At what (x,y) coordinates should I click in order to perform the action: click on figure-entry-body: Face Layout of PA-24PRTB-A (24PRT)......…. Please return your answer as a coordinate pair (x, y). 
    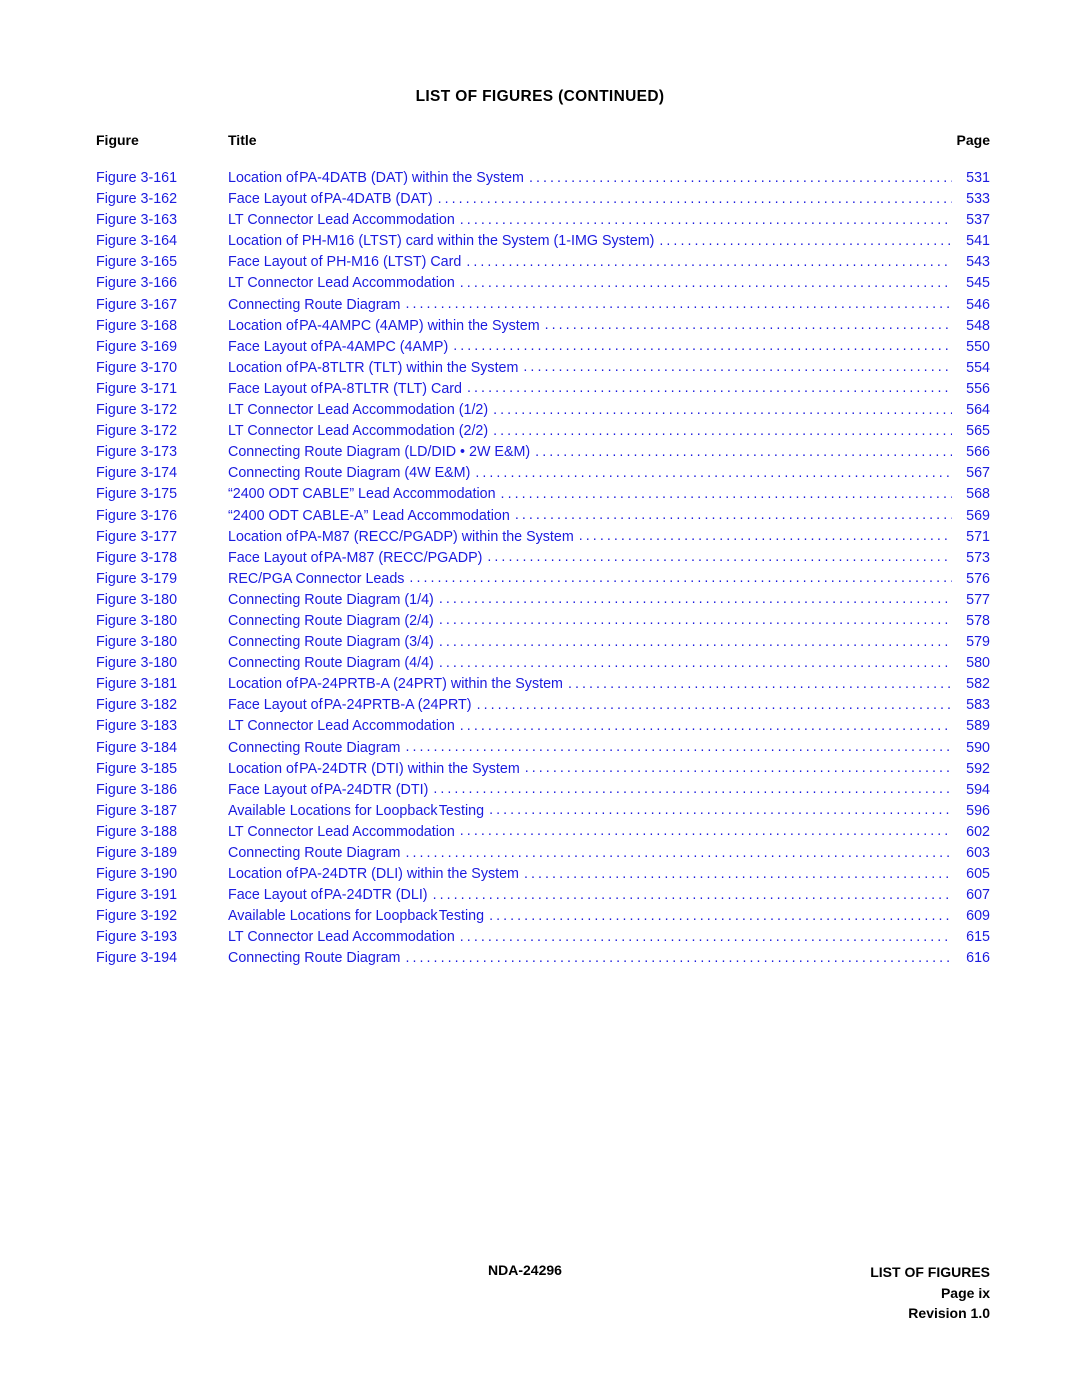
    Looking at the image, I should click on (609, 705).